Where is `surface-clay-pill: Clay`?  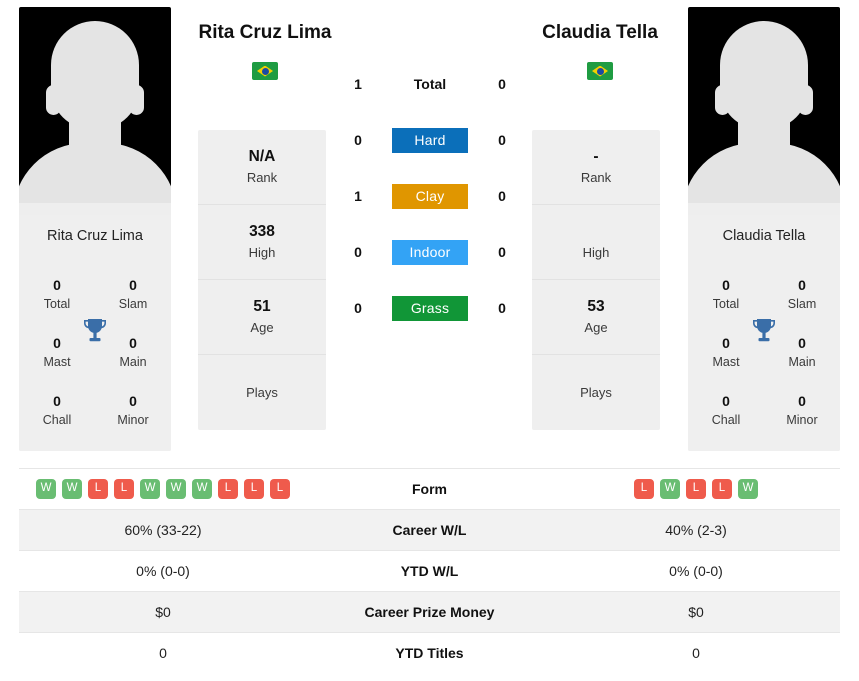
surface-clay-pill: Clay is located at coordinates (430, 196).